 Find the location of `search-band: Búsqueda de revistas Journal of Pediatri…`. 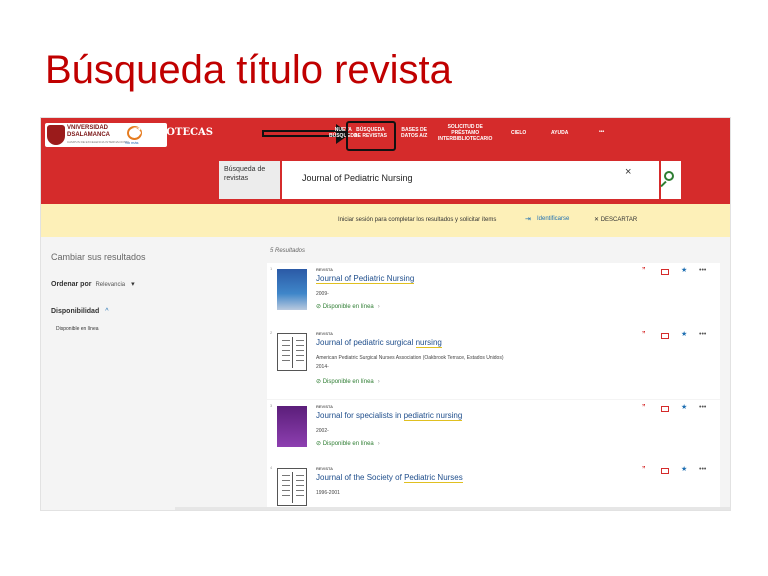

search-band: Búsqueda de revistas Journal of Pediatri… is located at coordinates (385, 179).